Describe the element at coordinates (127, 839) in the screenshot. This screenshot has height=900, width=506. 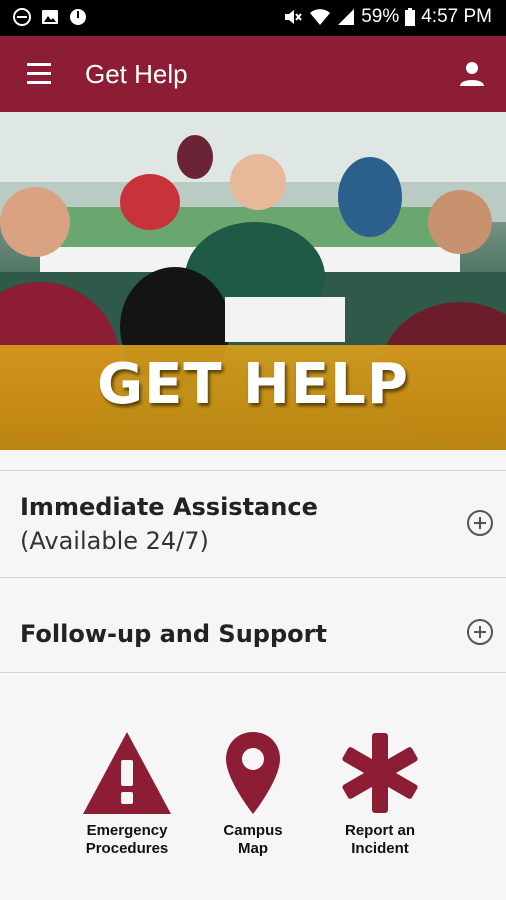
I see `quick-link-label: Emergency Procedures` at that location.